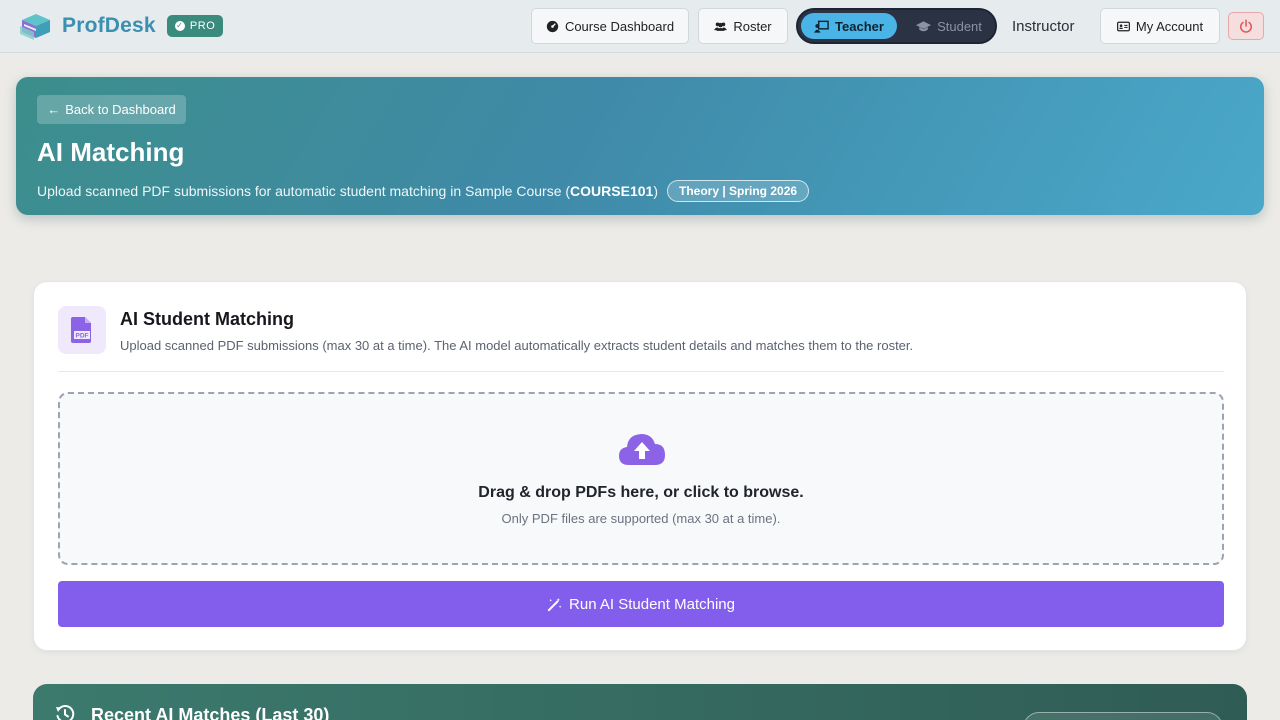  I want to click on run-button-label: Run AI Student Matching, so click(652, 604).